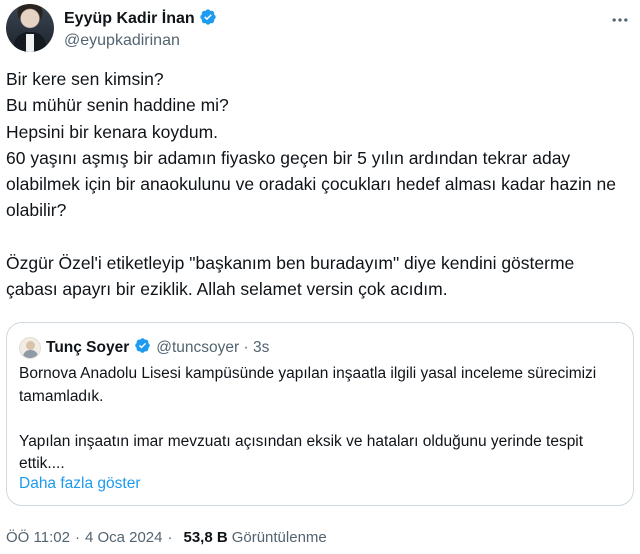 Image resolution: width=640 pixels, height=554 pixels. I want to click on tweet-time: ÖÖ 11:02, so click(38, 537).